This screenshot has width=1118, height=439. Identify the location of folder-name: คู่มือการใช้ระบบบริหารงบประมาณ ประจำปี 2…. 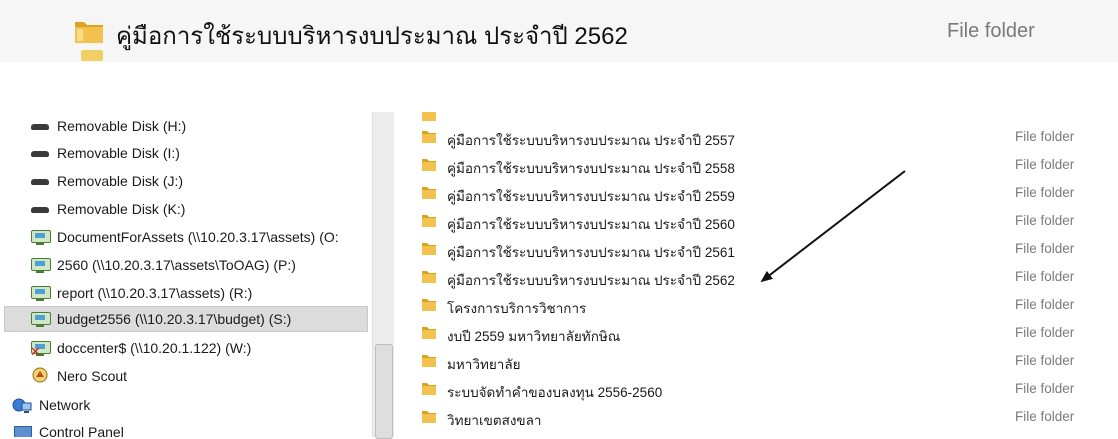
(372, 36).